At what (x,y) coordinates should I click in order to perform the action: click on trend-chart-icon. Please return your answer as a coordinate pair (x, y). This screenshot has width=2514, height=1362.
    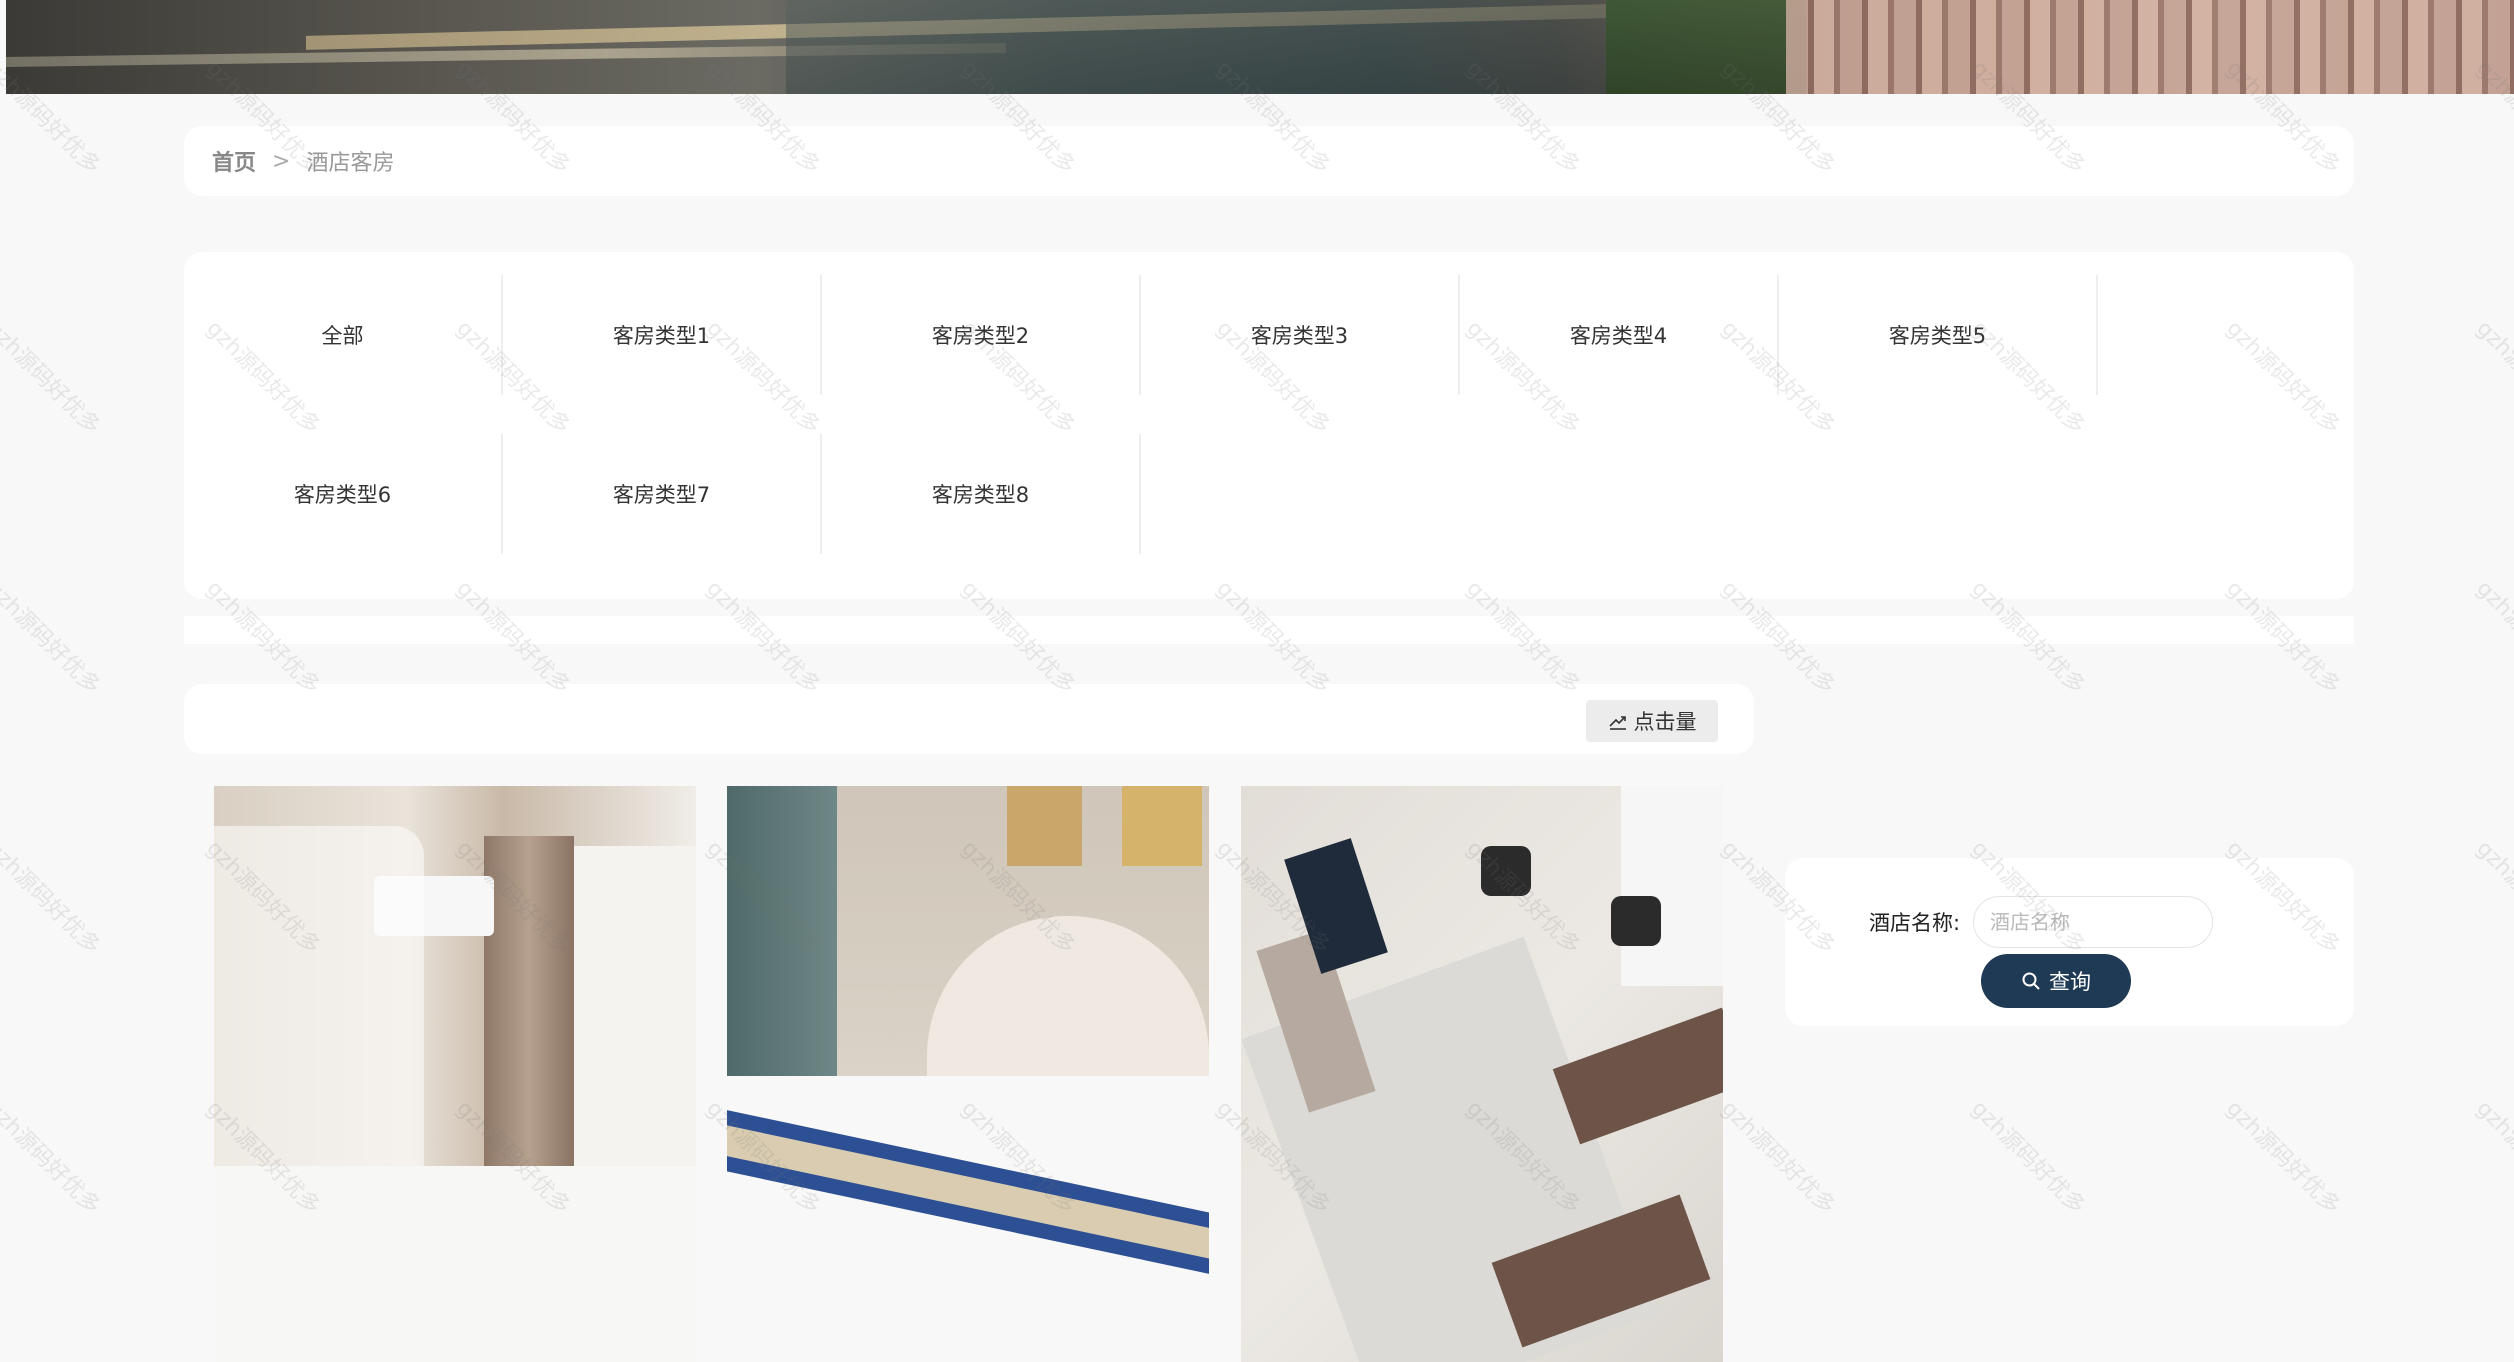
    Looking at the image, I should click on (1617, 723).